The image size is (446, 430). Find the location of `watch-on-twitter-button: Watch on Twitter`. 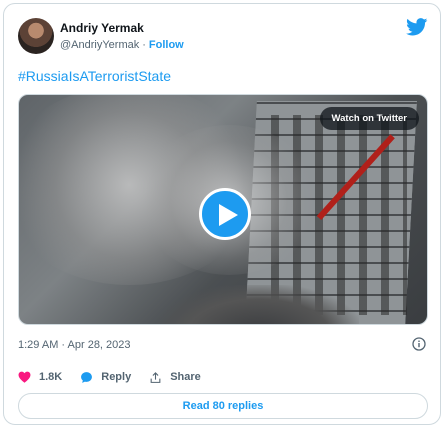

watch-on-twitter-button: Watch on Twitter is located at coordinates (369, 118).